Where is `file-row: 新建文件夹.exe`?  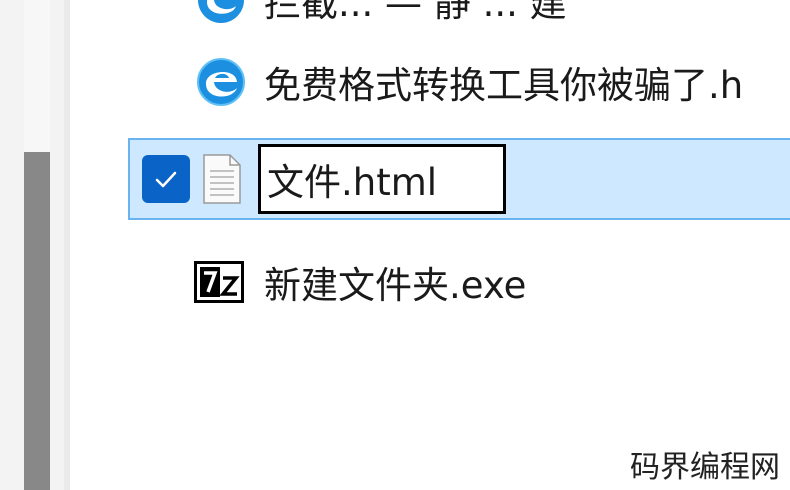
file-row: 新建文件夹.exe is located at coordinates (459, 282).